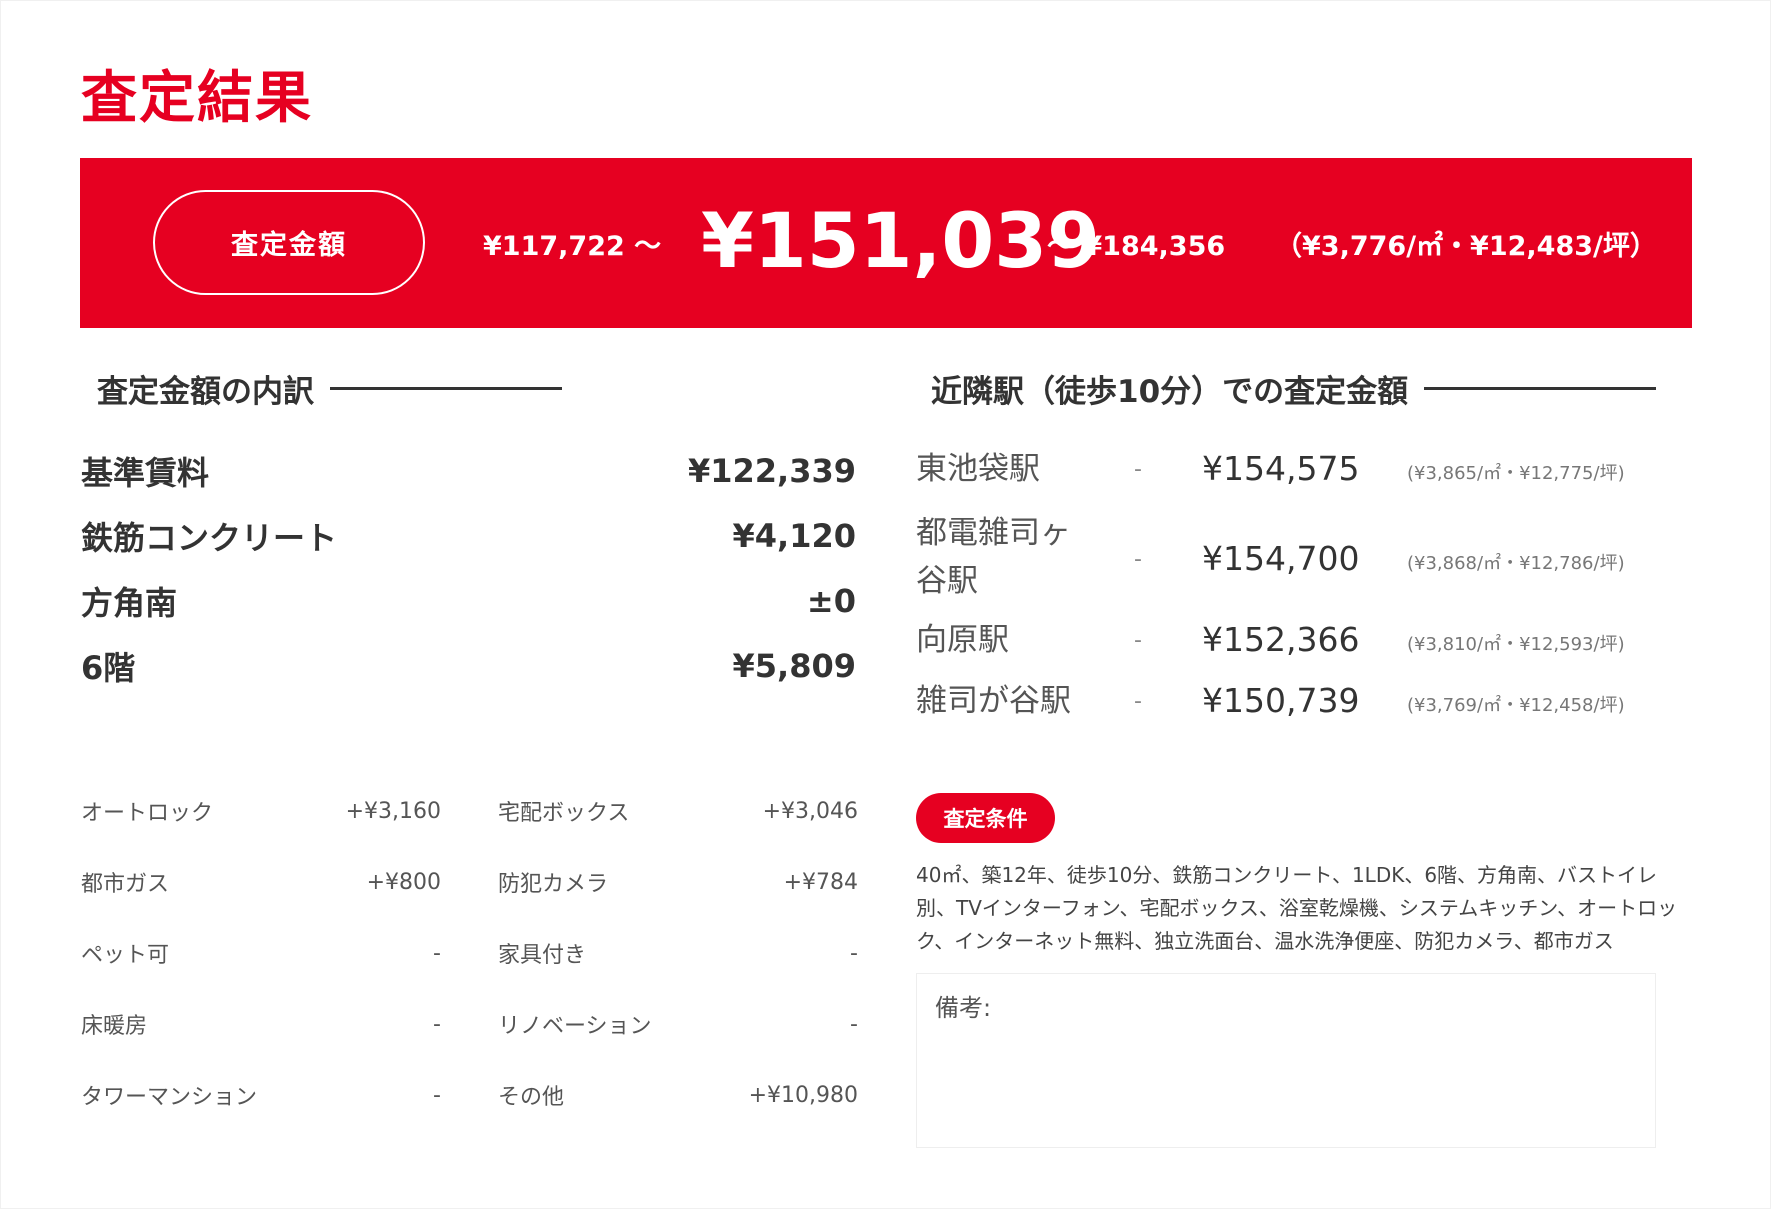  I want to click on feature-item: リノベーション -, so click(678, 1024).